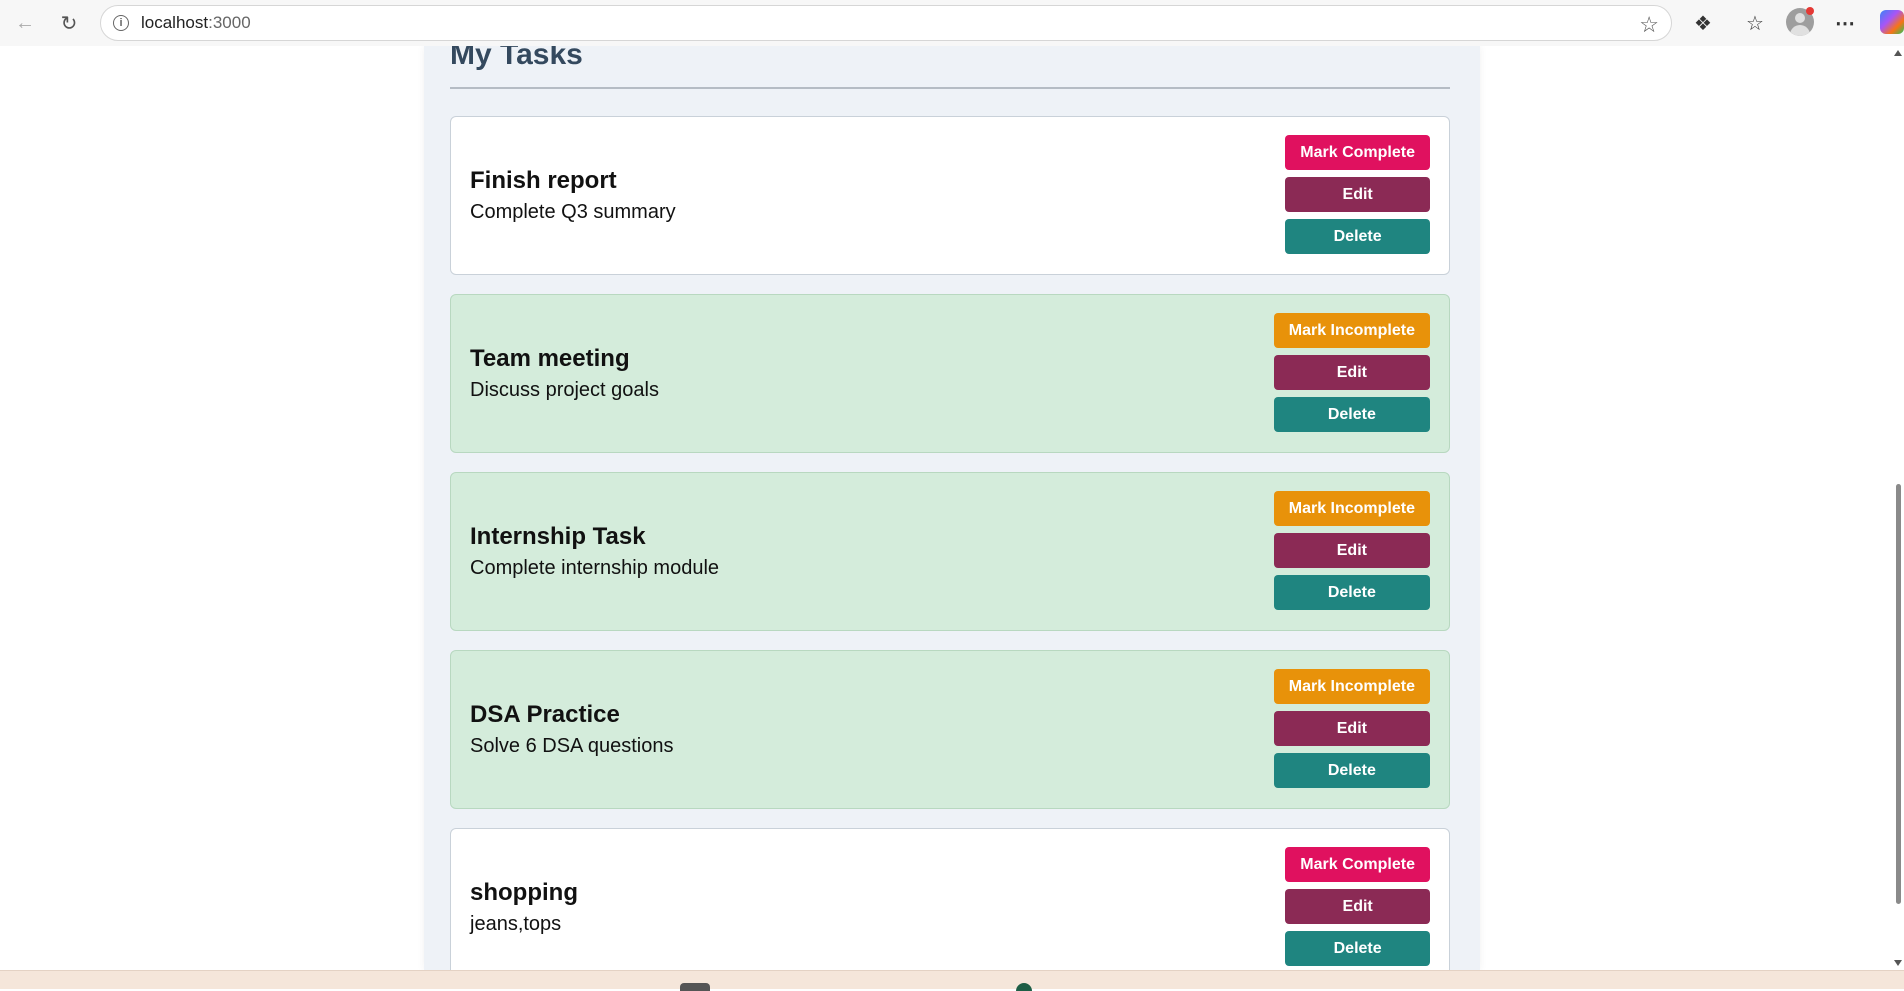  What do you see at coordinates (550, 358) in the screenshot?
I see `task-title: Team meeting` at bounding box center [550, 358].